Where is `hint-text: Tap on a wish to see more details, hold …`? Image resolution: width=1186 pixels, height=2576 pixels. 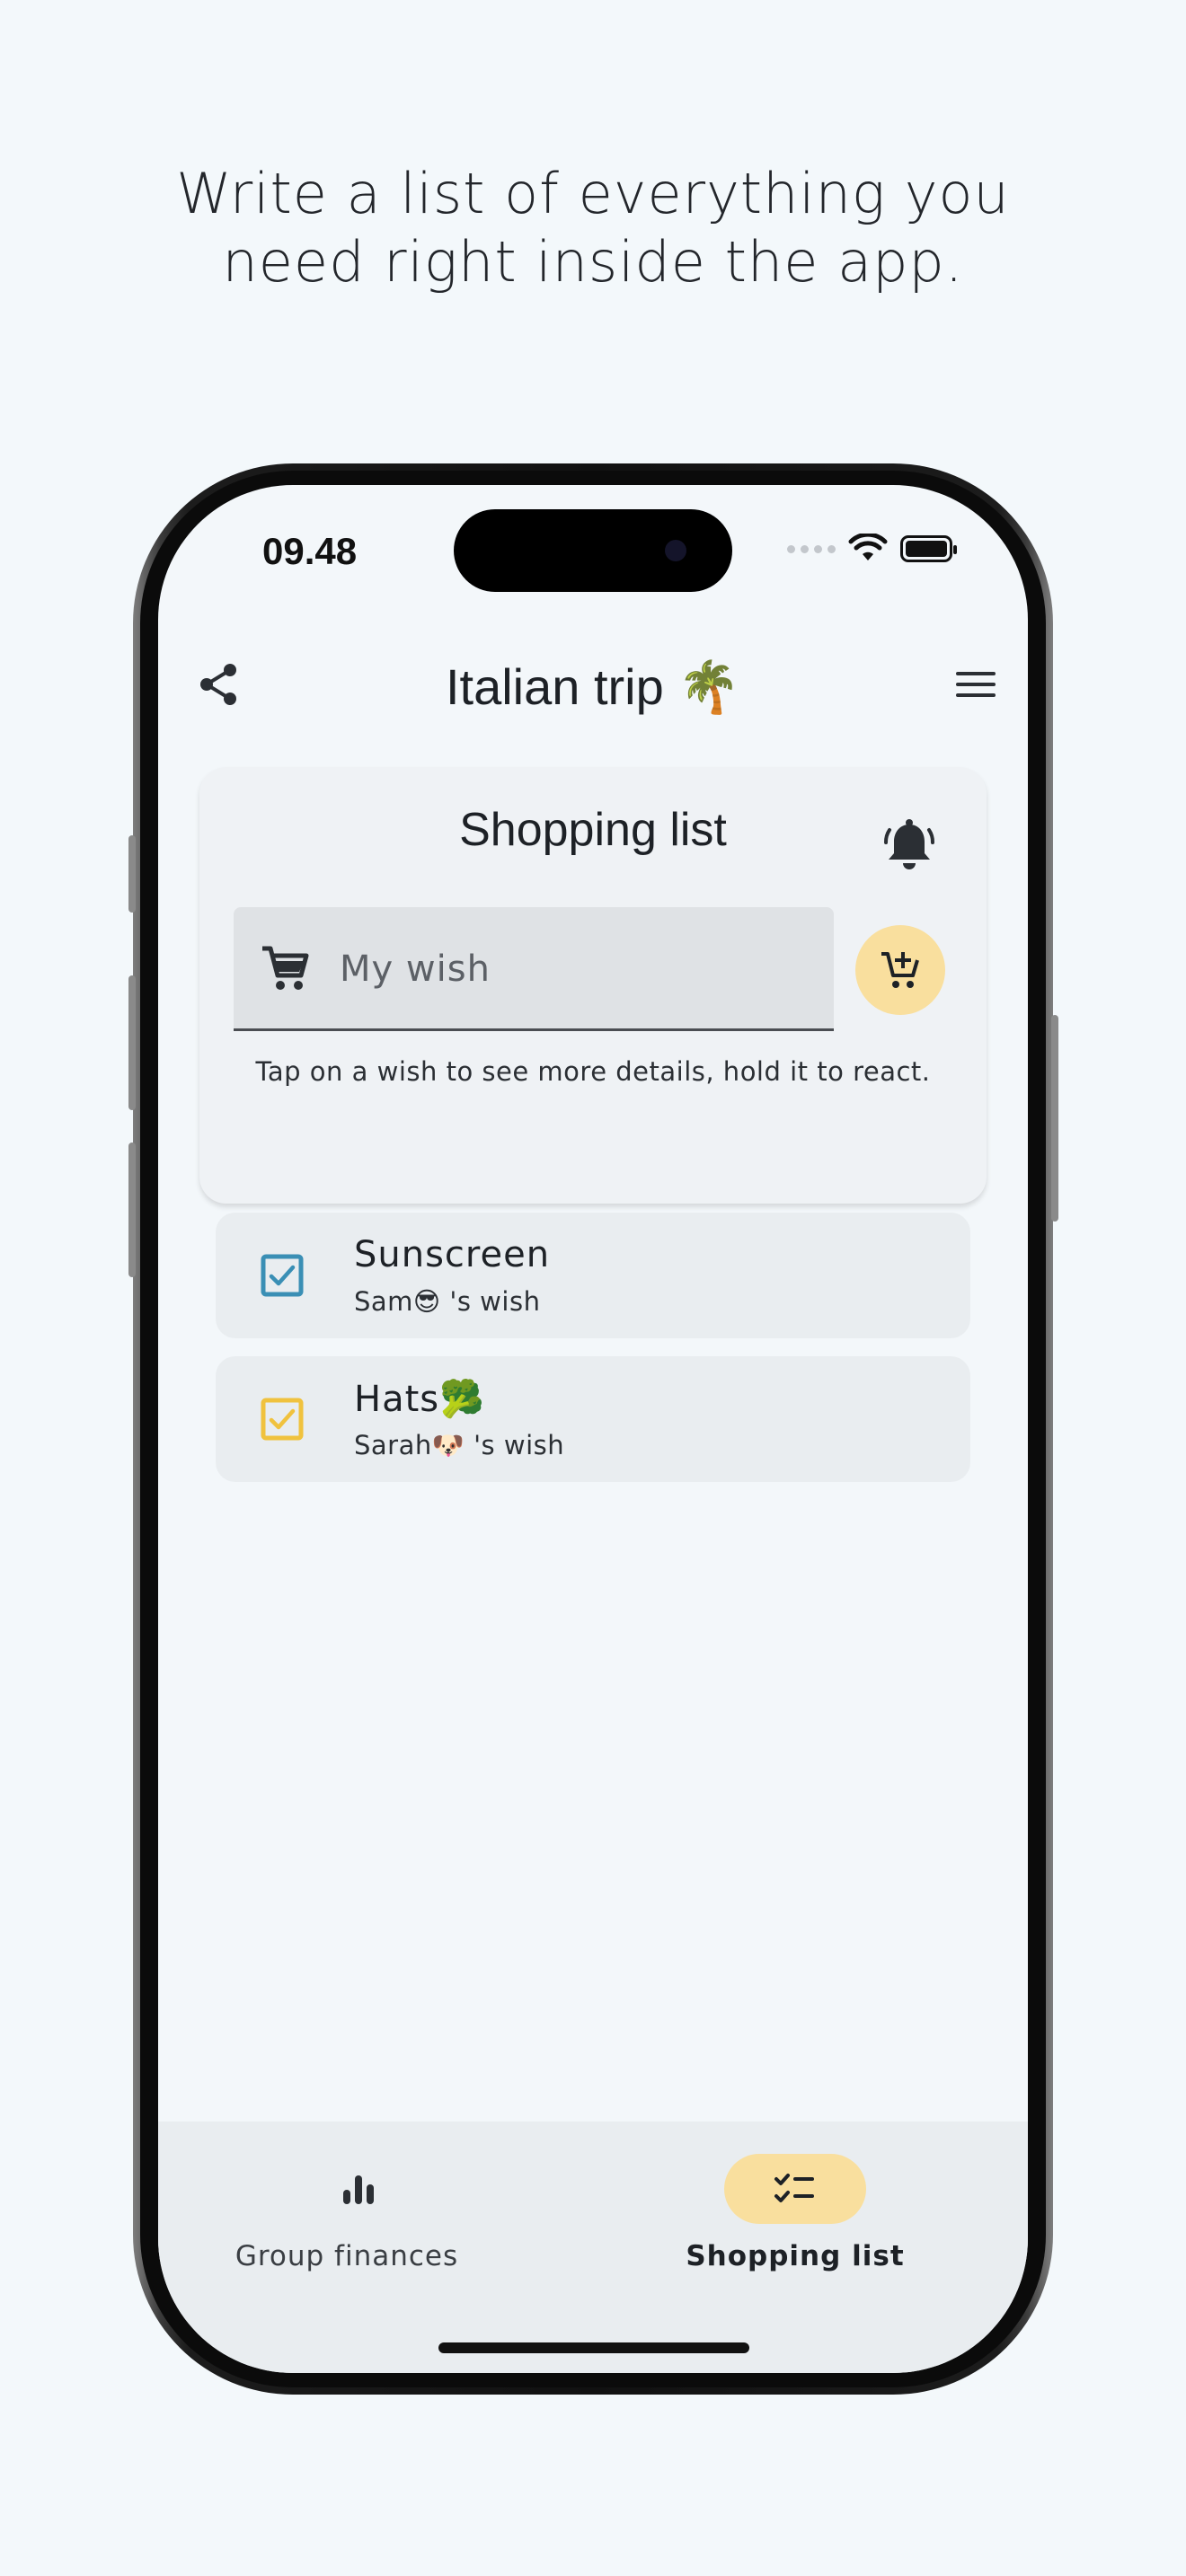 hint-text: Tap on a wish to see more details, hold … is located at coordinates (593, 1071).